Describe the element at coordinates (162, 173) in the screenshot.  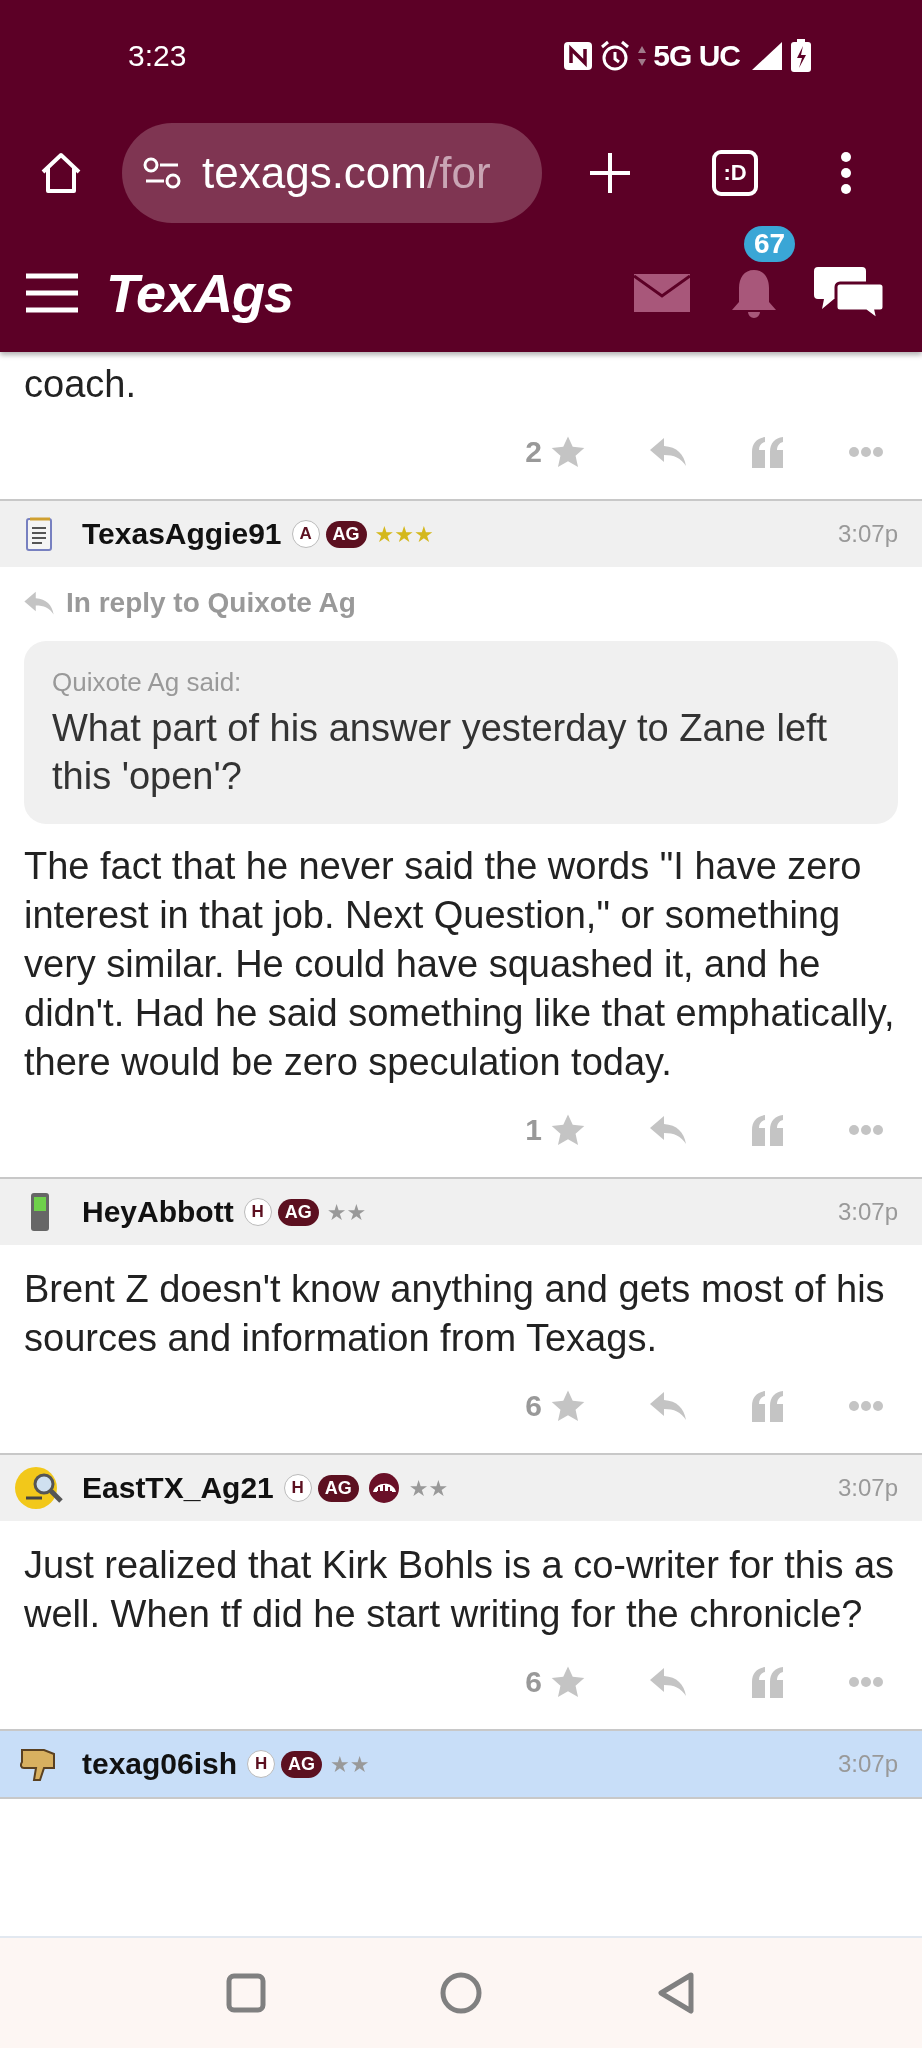
I see `site-settings-icon` at that location.